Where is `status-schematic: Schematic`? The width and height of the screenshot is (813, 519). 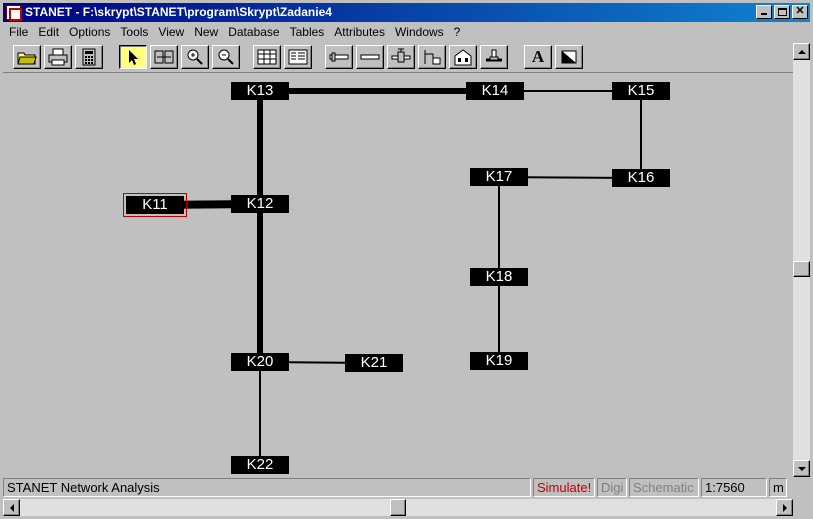
status-schematic: Schematic is located at coordinates (664, 487).